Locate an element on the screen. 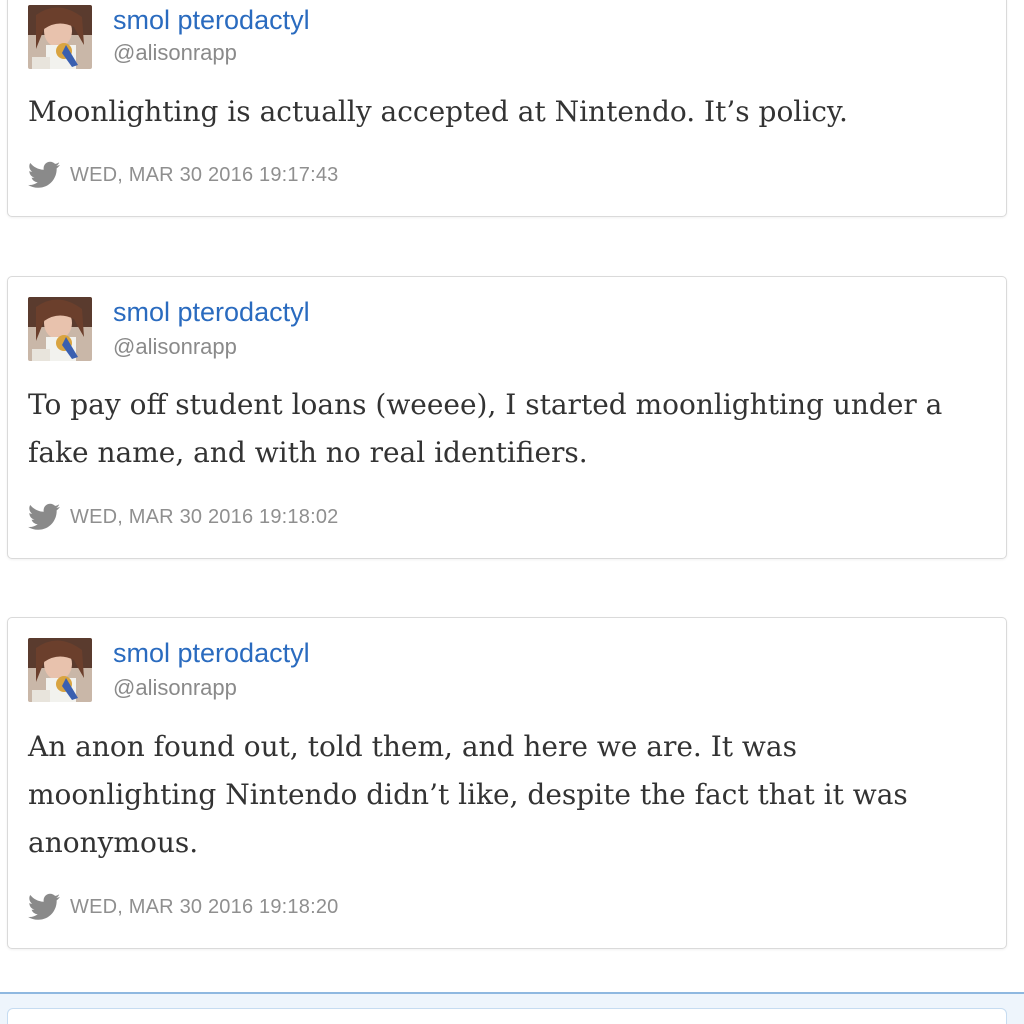  compose-area is located at coordinates (512, 1008).